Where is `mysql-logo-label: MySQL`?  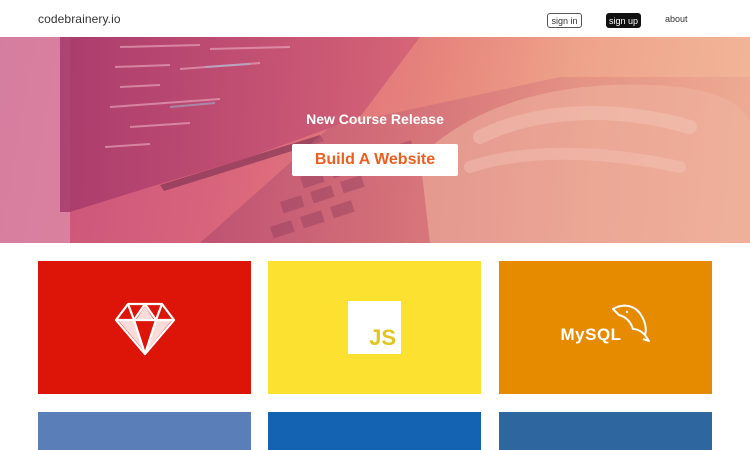 mysql-logo-label: MySQL is located at coordinates (591, 334).